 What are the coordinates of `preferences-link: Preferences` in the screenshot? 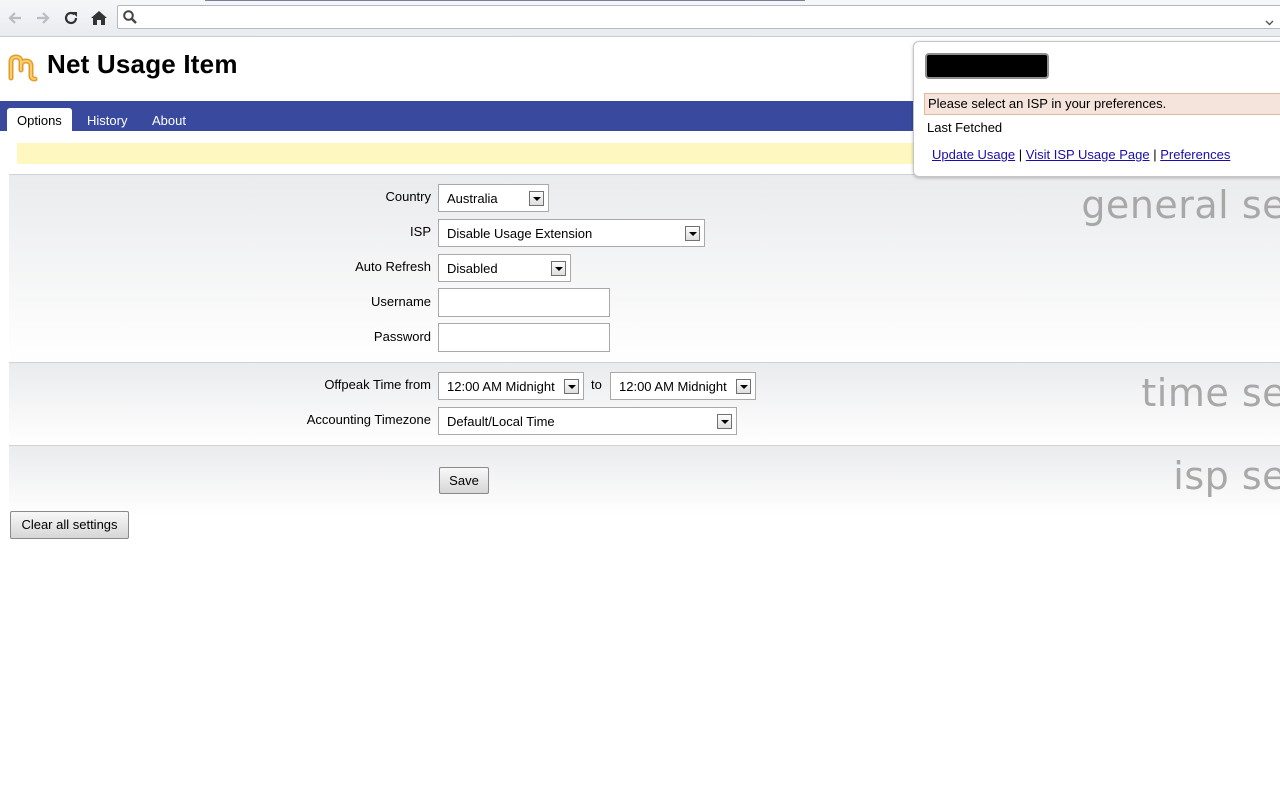 It's located at (1195, 154).